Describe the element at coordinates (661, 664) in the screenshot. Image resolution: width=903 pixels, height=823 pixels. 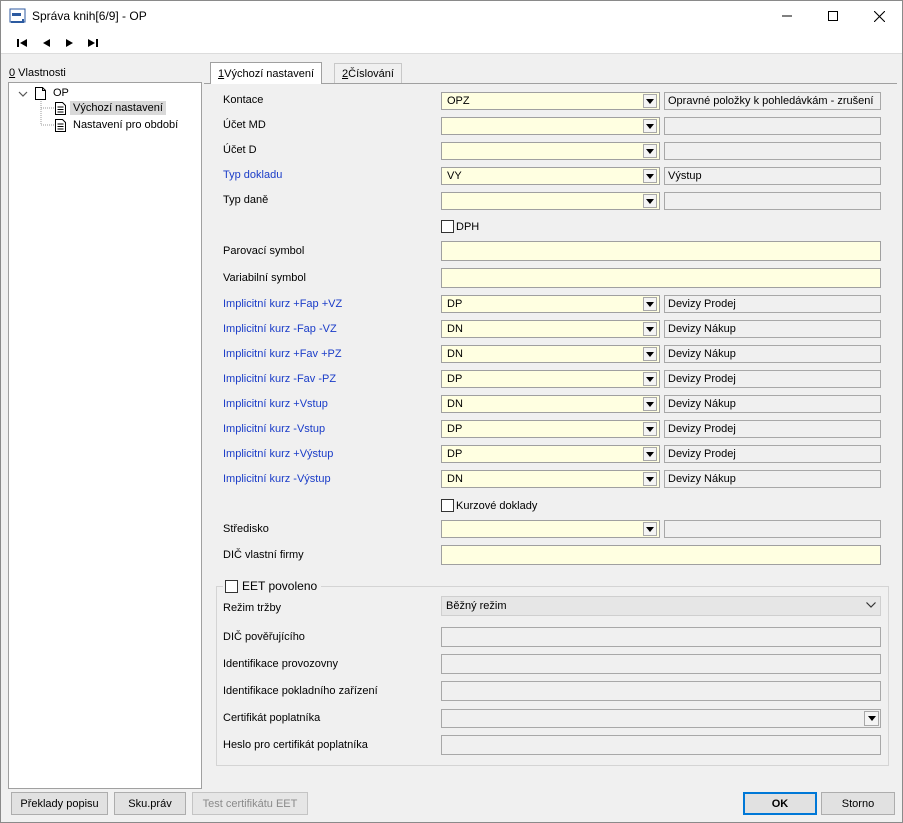
I see `identifikace-provozovny-input` at that location.